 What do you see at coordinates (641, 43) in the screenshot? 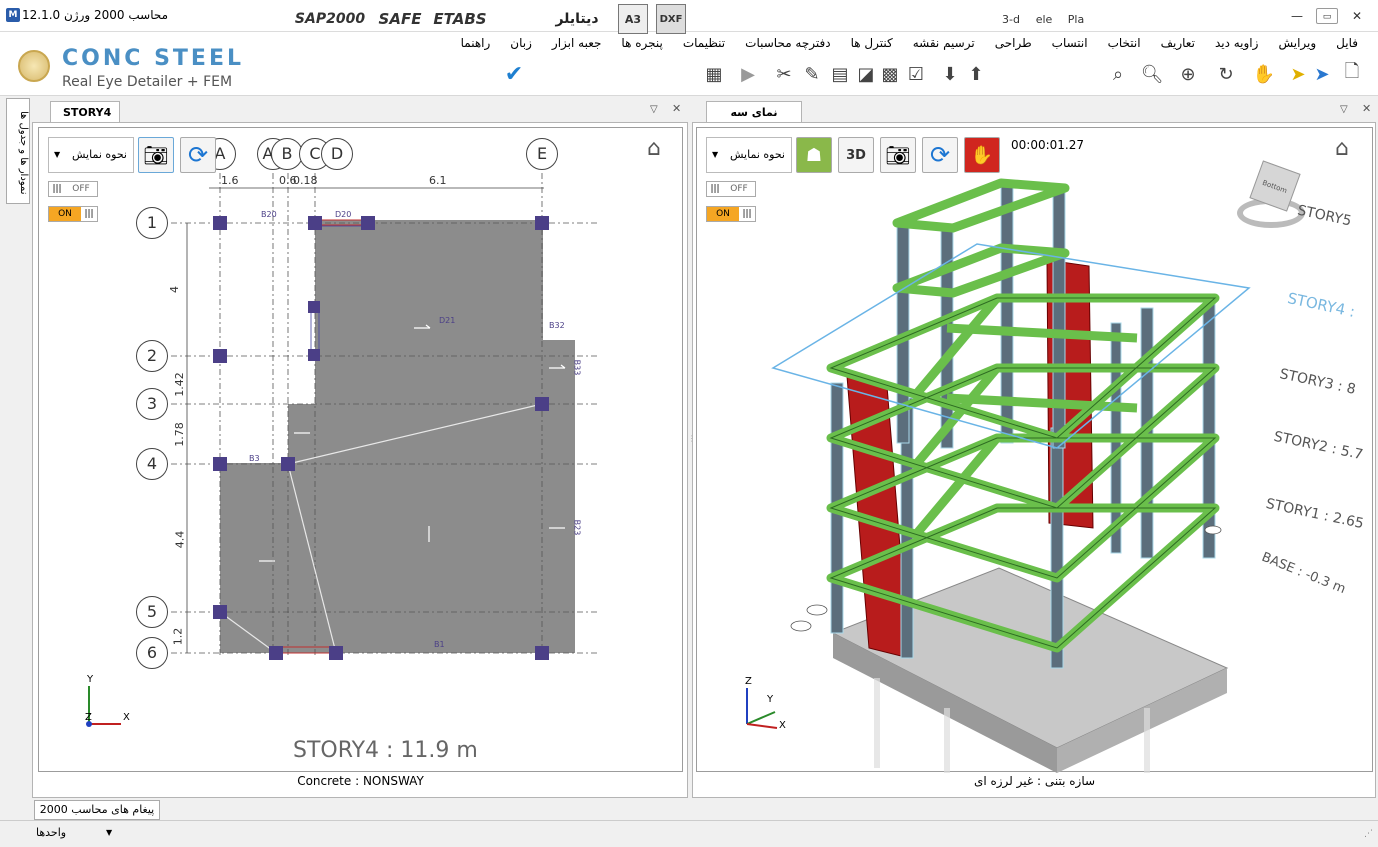
I see `menu-item: پنجره ها` at bounding box center [641, 43].